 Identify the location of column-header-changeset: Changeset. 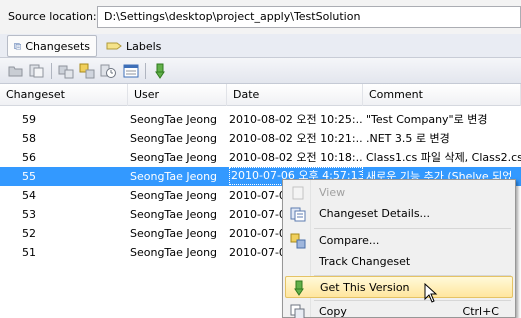
(64, 95).